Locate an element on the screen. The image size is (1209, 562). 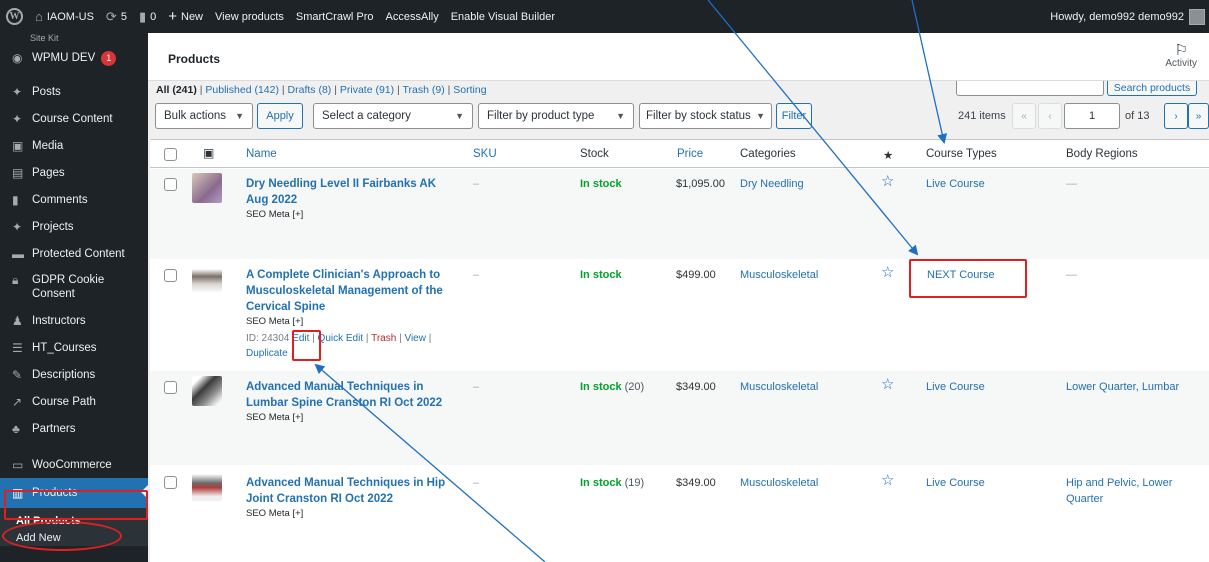
column-categories: Categories is located at coordinates (768, 154).